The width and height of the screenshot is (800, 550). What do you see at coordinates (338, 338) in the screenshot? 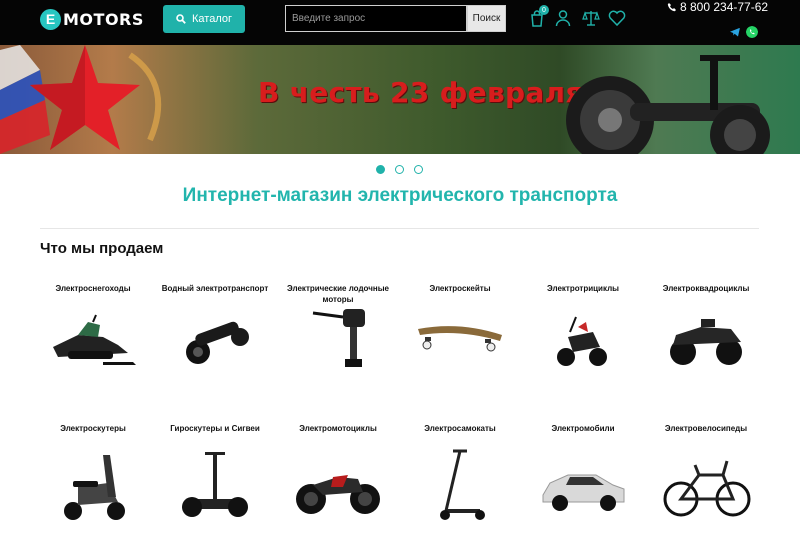
I see `boat-motor-icon` at bounding box center [338, 338].